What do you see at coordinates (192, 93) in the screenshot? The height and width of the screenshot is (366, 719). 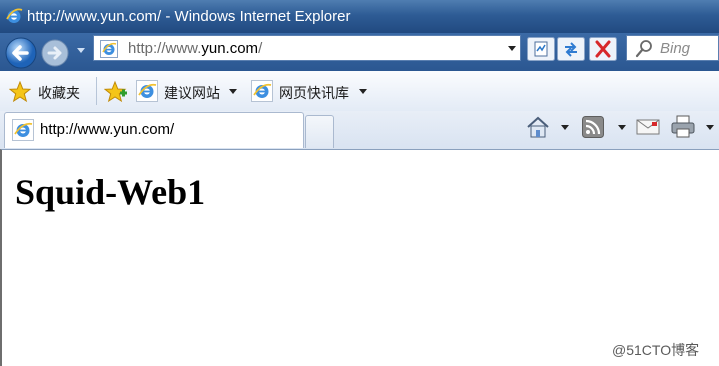 I see `suggested-sites-link: 建议网站` at bounding box center [192, 93].